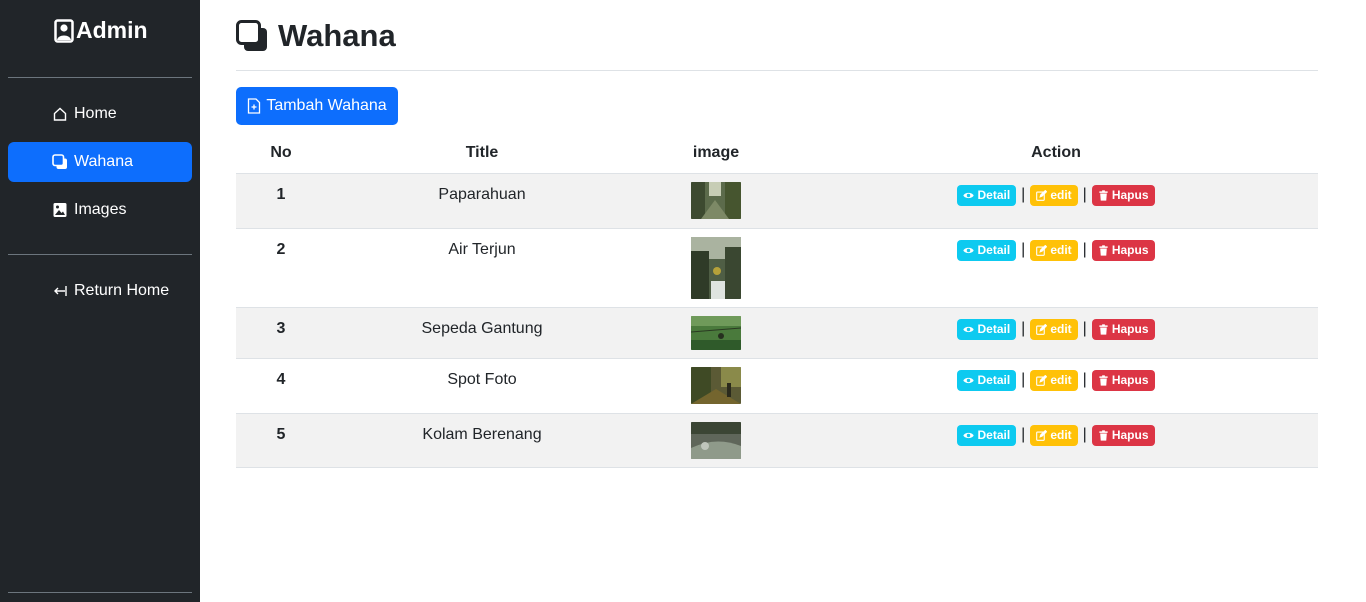  I want to click on row-no: 4, so click(281, 386).